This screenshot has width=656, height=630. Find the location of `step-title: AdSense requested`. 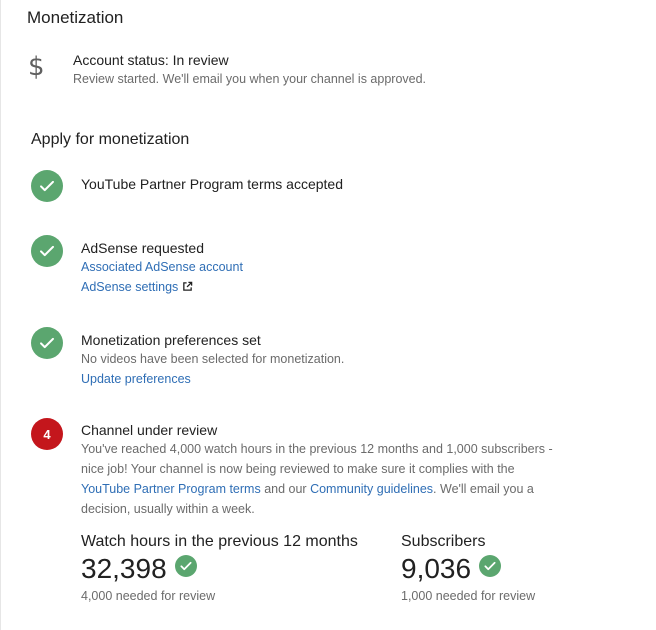

step-title: AdSense requested is located at coordinates (142, 248).